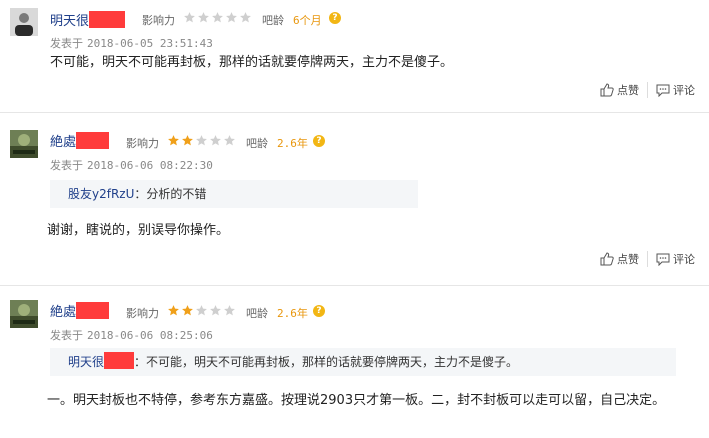 The width and height of the screenshot is (709, 438). Describe the element at coordinates (101, 194) in the screenshot. I see `quoted-username: 股友y2fRzU` at that location.